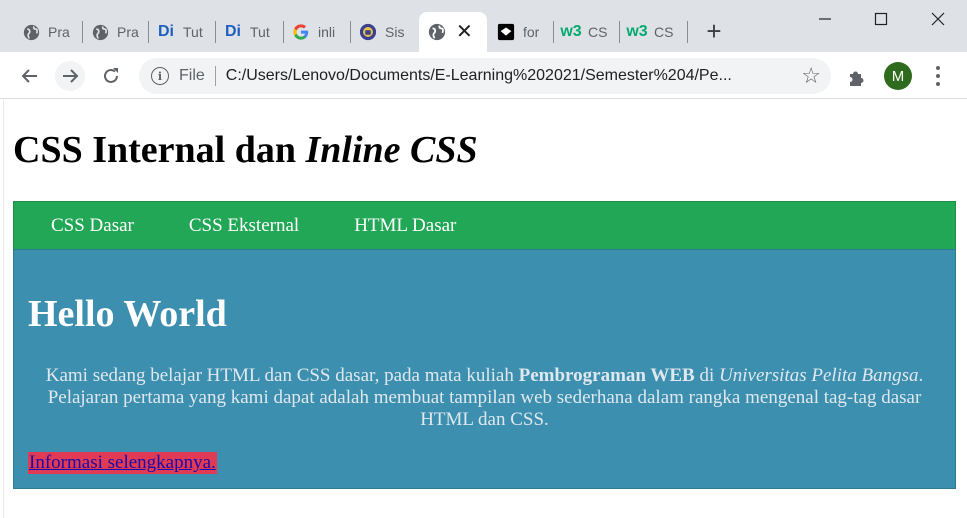  What do you see at coordinates (159, 150) in the screenshot?
I see `title-text: CSS Internal dan` at bounding box center [159, 150].